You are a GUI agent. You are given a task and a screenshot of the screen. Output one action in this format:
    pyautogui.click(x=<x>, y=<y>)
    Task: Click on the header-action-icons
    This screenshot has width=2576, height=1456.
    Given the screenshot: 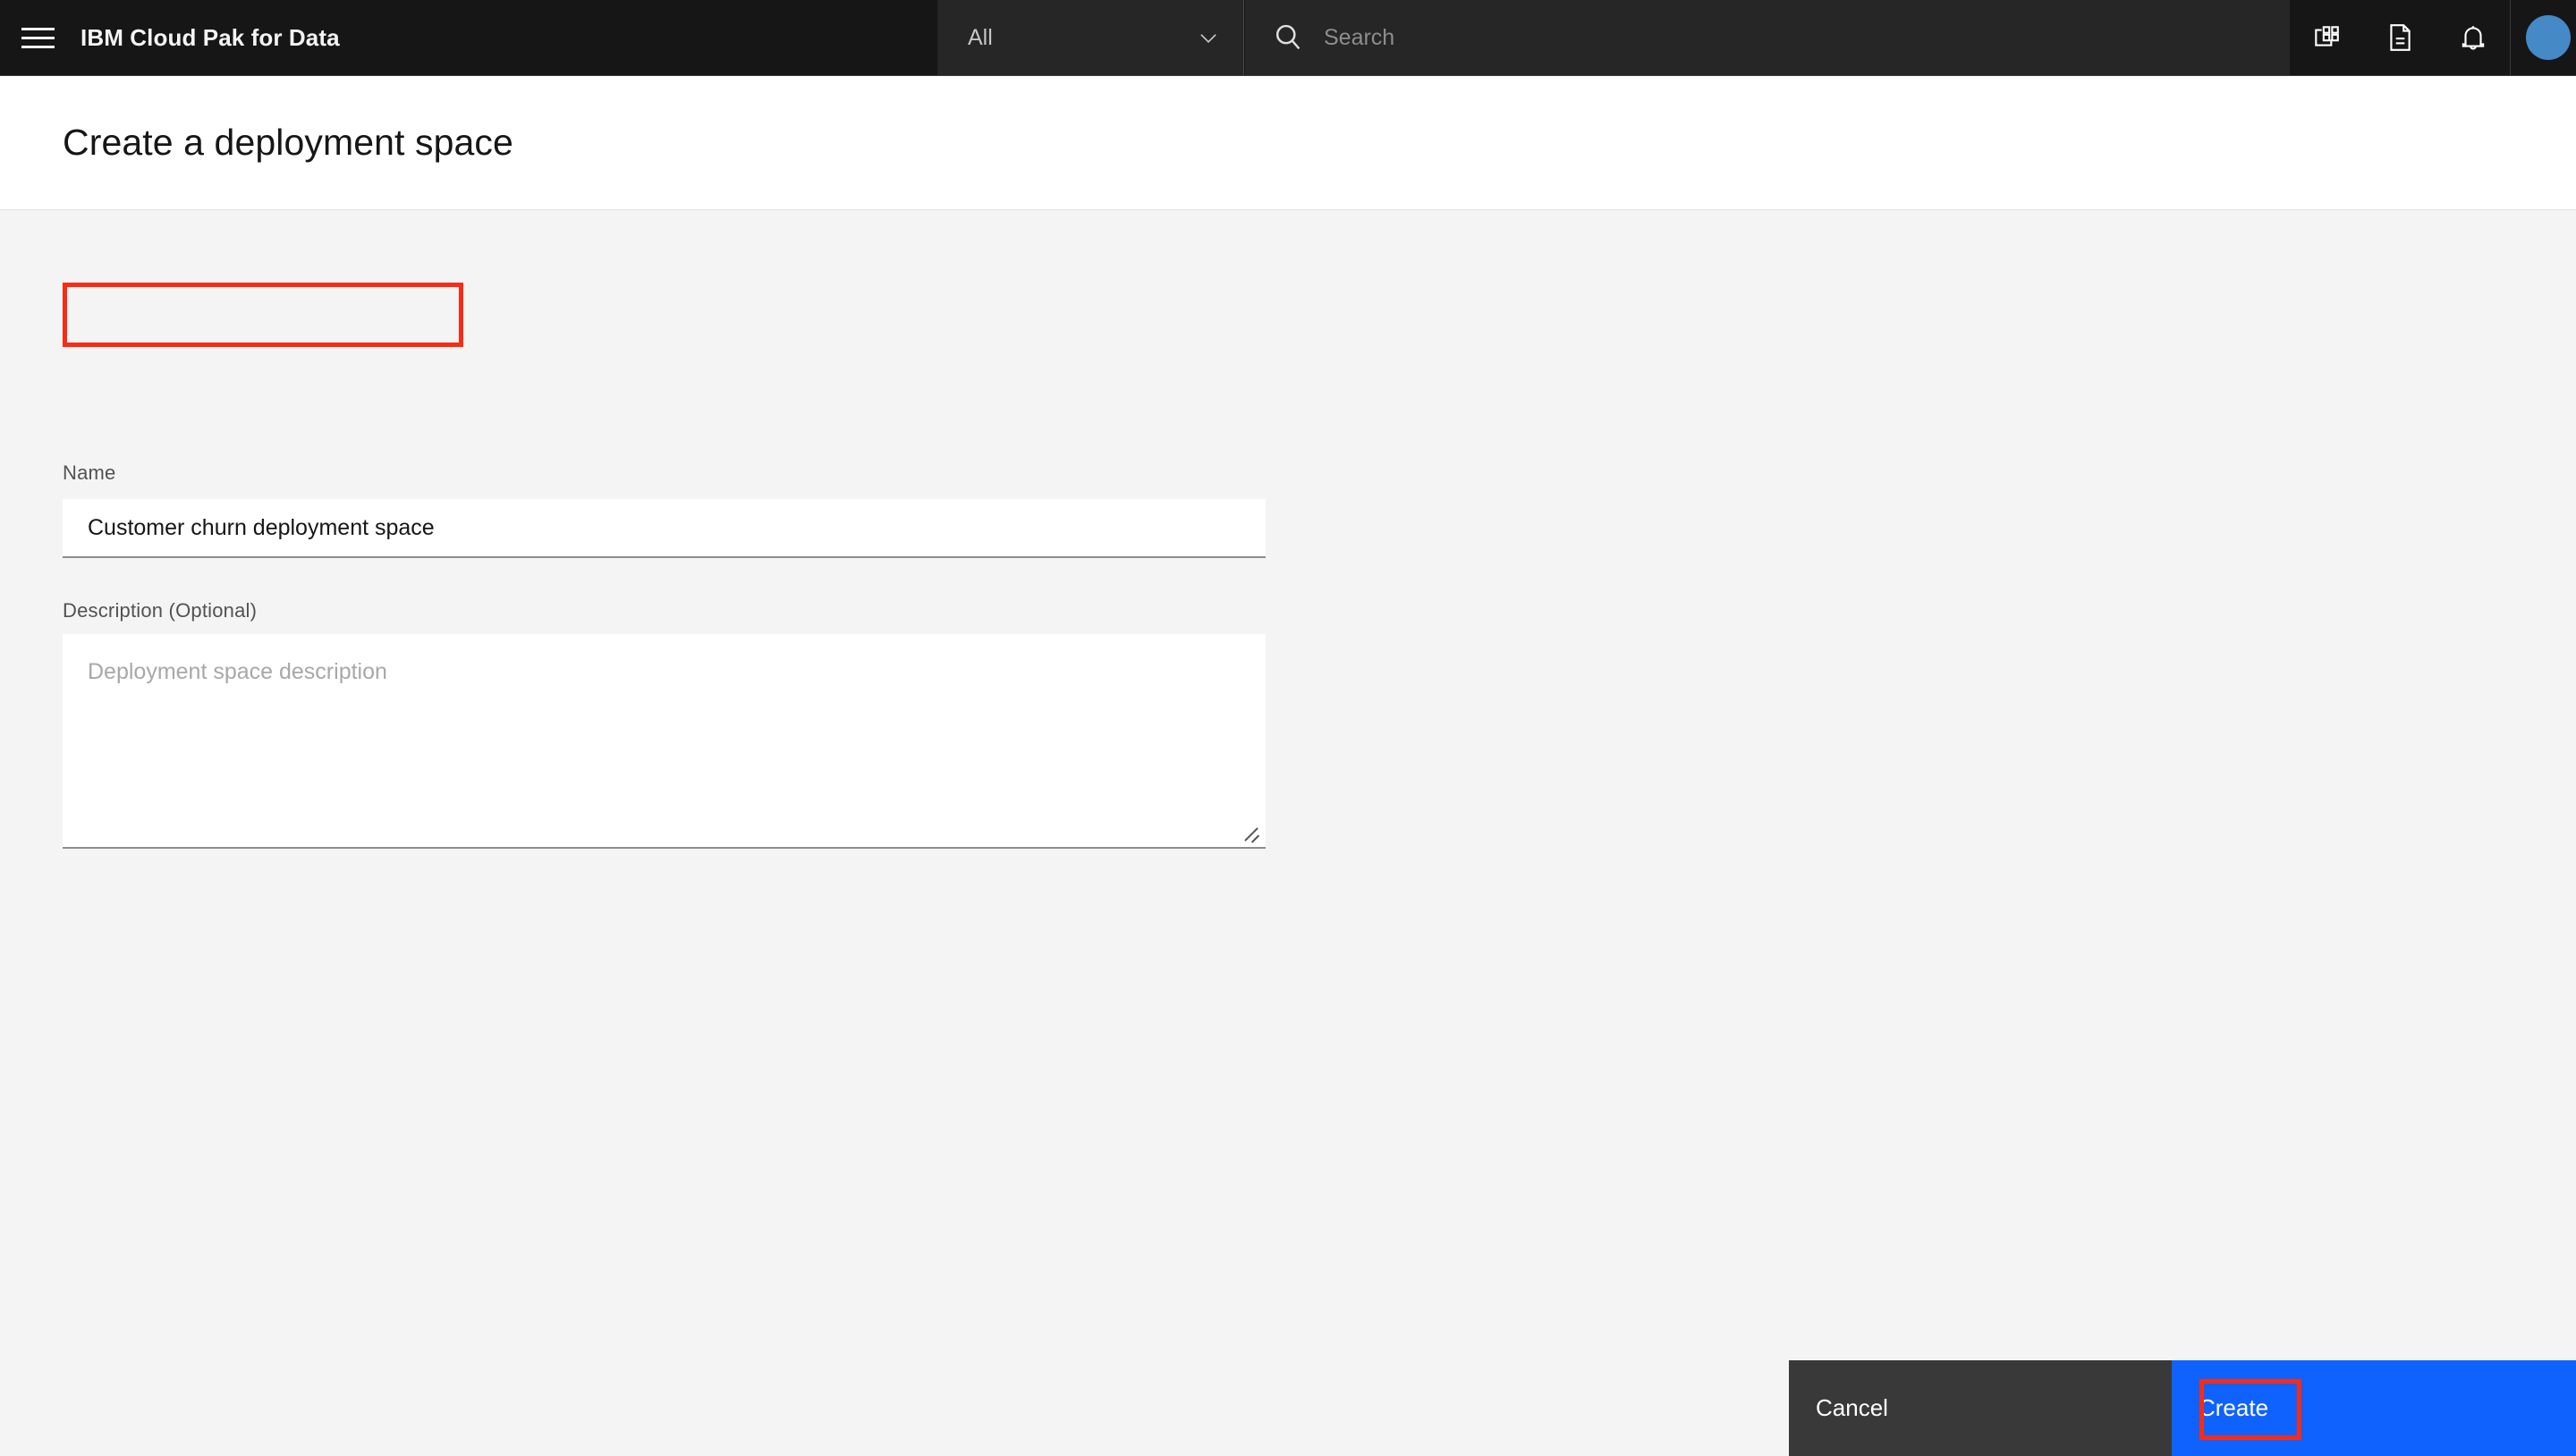 What is the action you would take?
    pyautogui.click(x=2433, y=37)
    